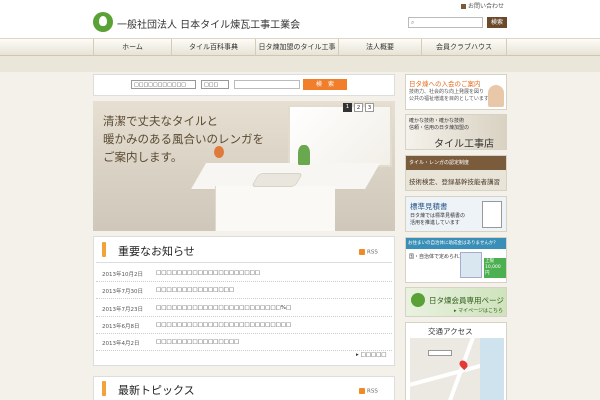 The height and width of the screenshot is (400, 600). Describe the element at coordinates (277, 180) in the screenshot. I see `hero-sink` at that location.